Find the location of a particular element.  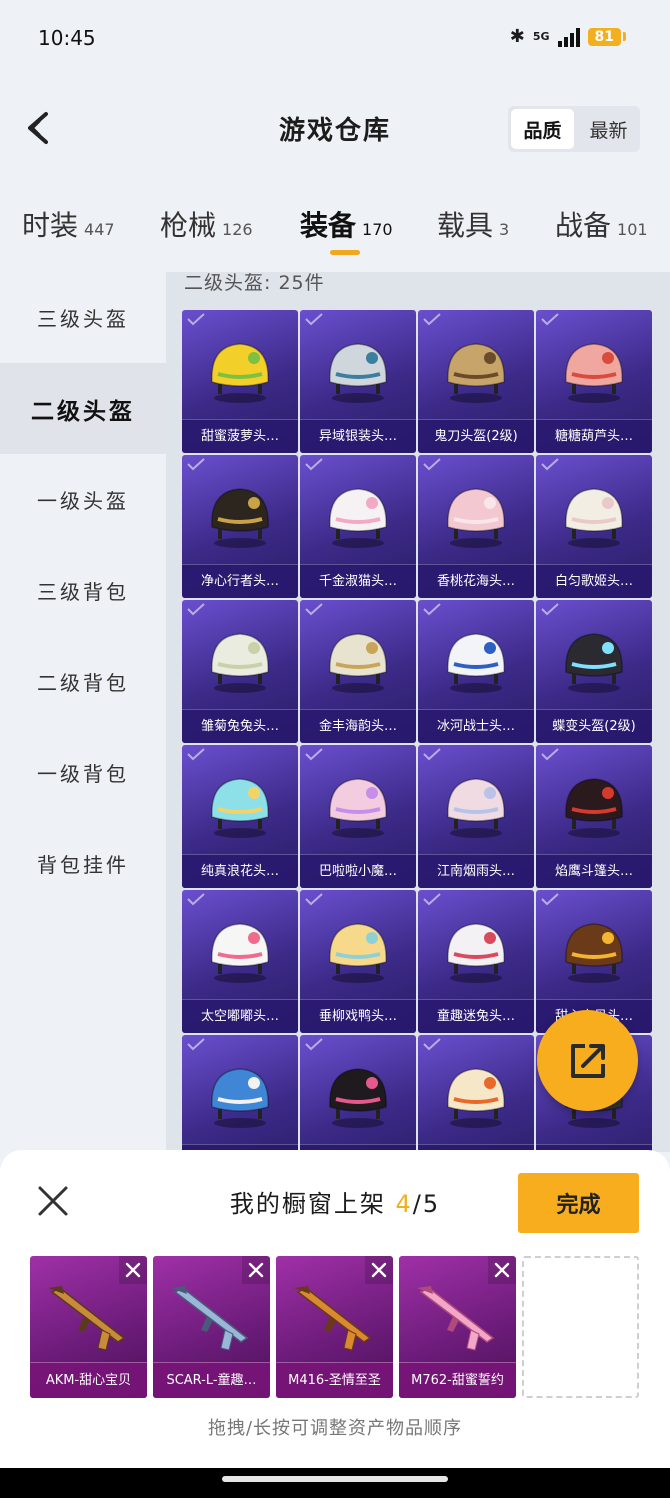

tab-fashion: 时装 447 is located at coordinates (68, 224).